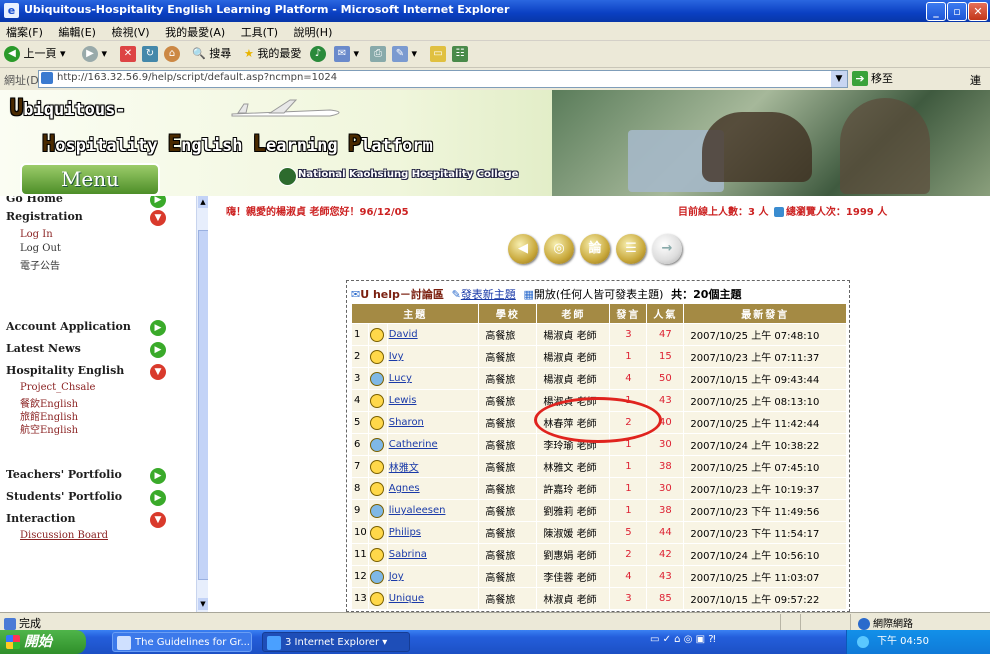  I want to click on next-round-button: →, so click(667, 249).